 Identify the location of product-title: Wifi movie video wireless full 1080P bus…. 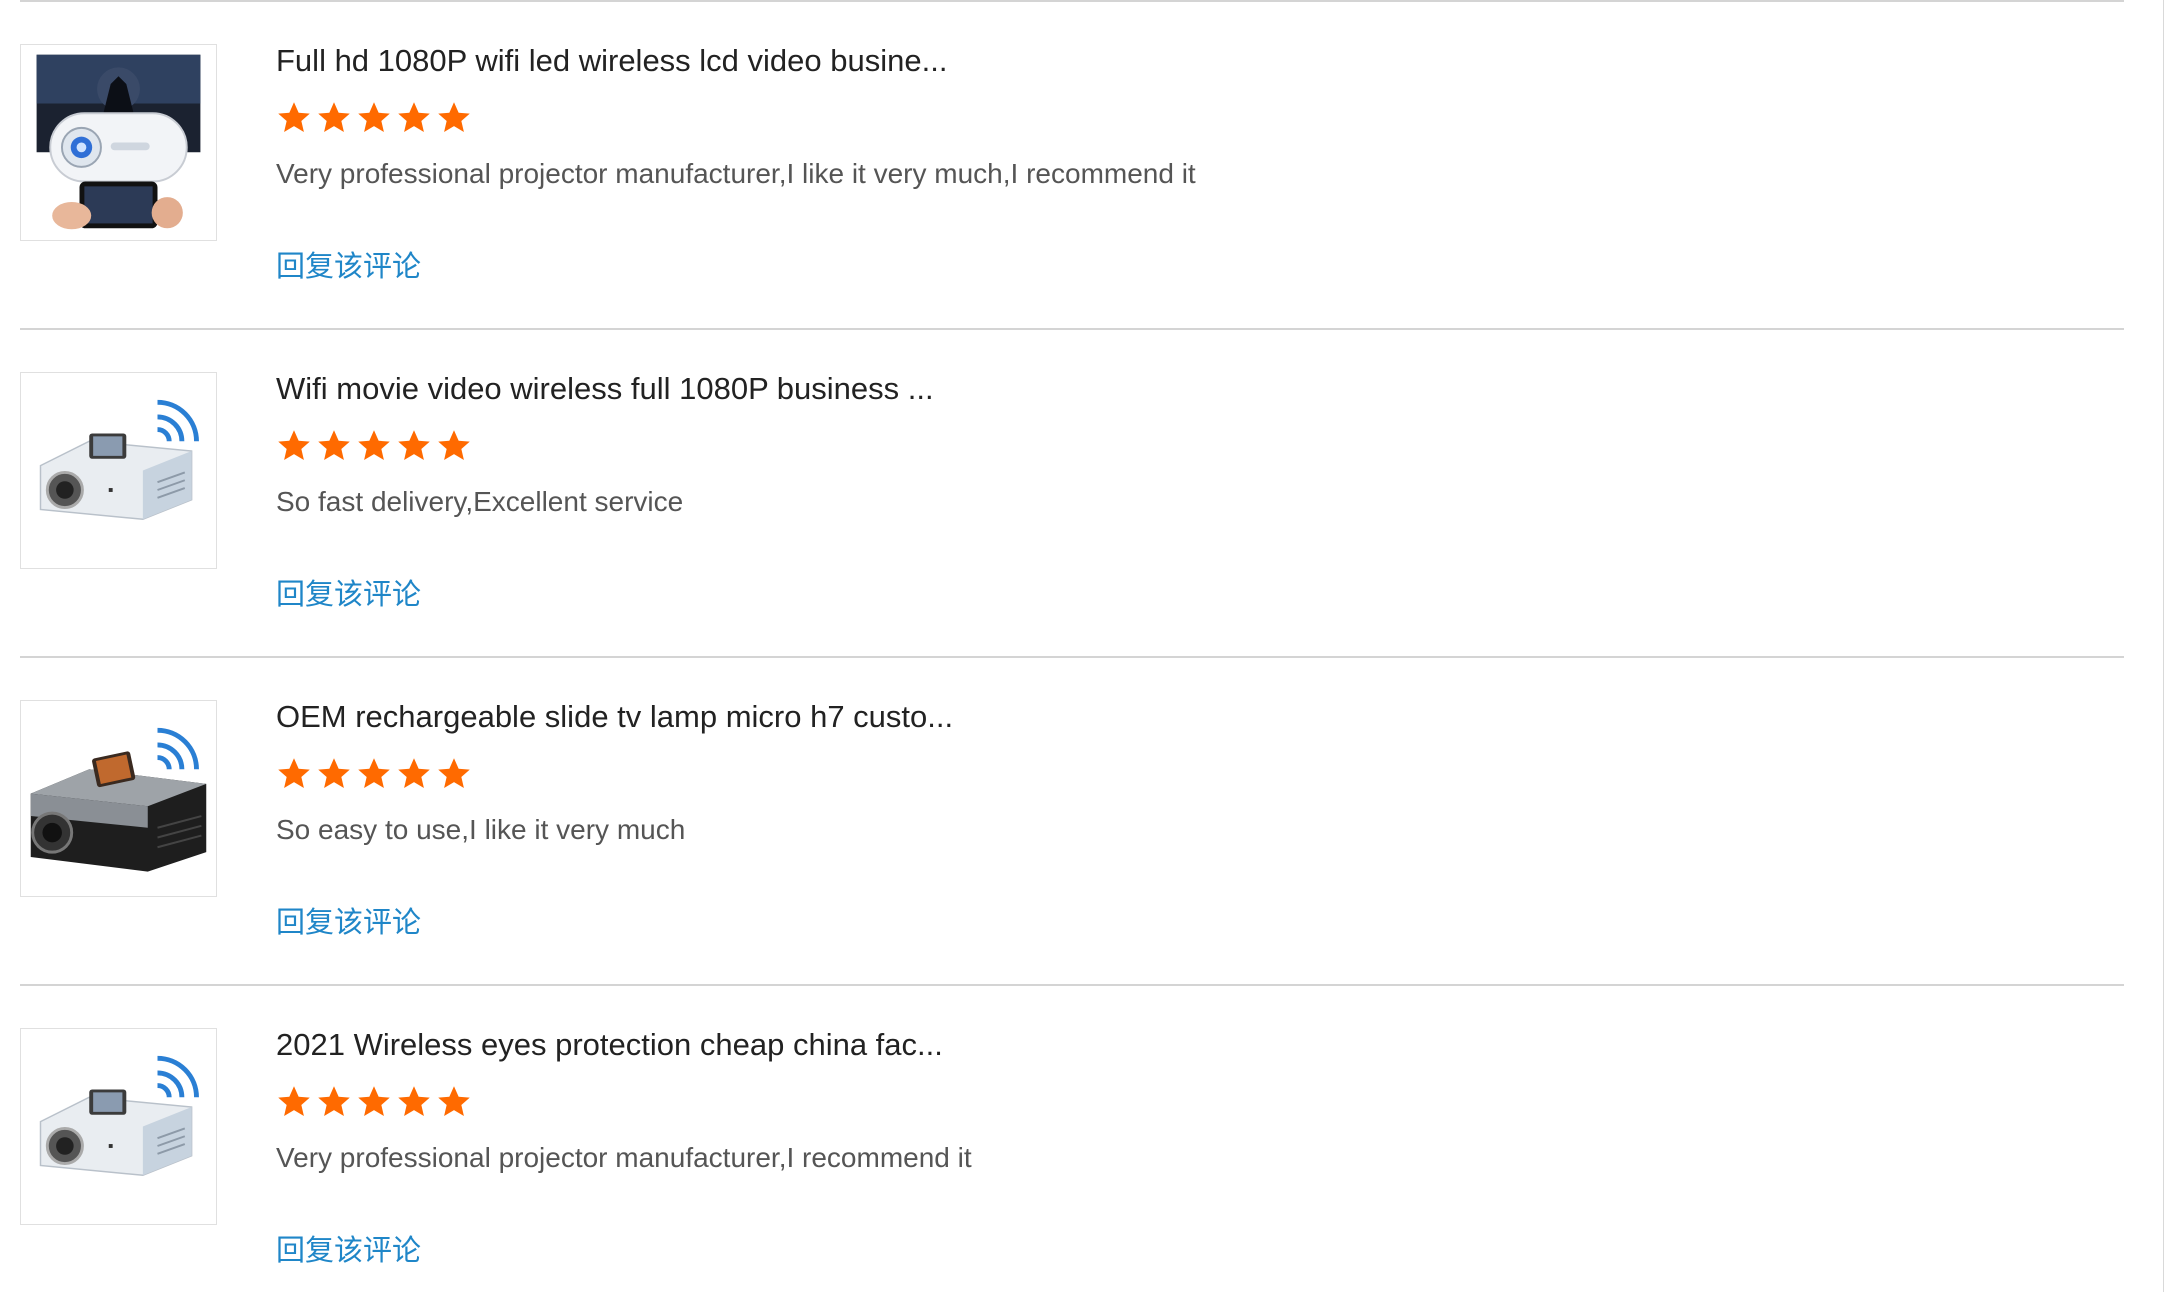
(605, 389).